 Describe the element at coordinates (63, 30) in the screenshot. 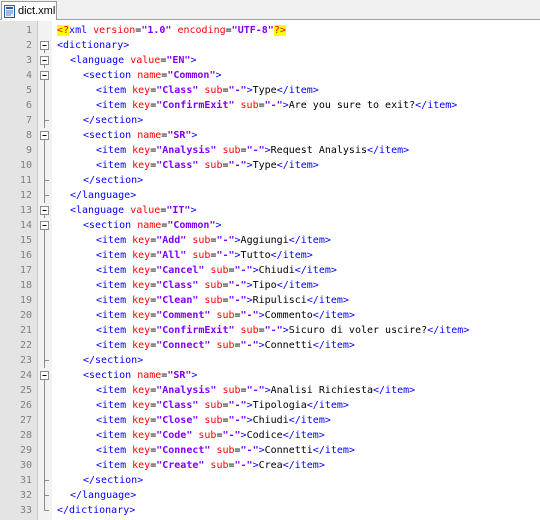

I see `code-token: <?` at that location.